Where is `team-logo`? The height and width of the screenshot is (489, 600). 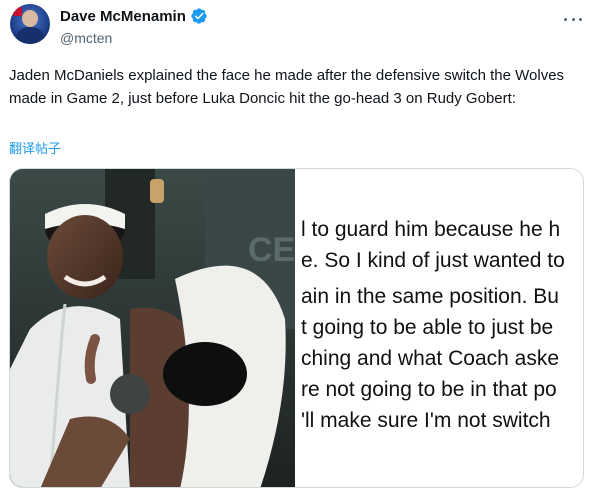
team-logo is located at coordinates (17, 11).